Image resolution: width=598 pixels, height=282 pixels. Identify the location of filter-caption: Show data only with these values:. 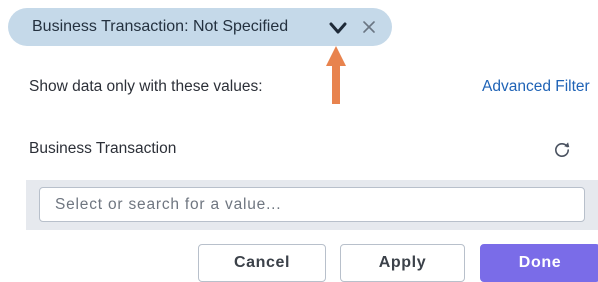
(146, 86).